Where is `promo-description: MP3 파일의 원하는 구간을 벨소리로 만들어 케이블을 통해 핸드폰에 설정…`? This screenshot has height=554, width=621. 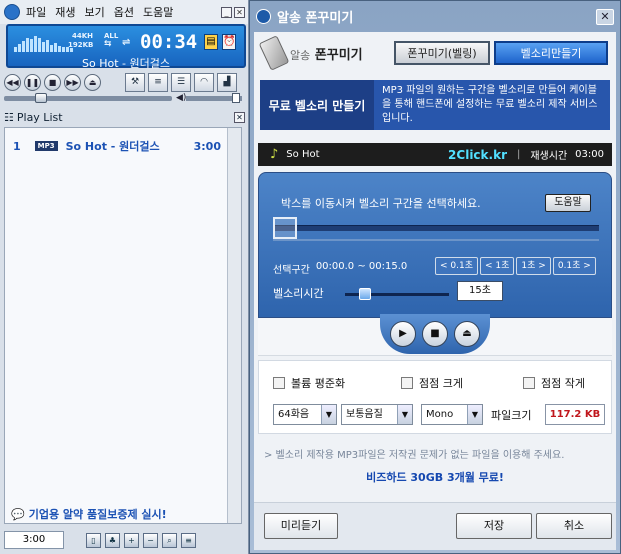
promo-description: MP3 파일의 원하는 구간을 벨소리로 만들어 케이블을 통해 핸드폰에 설정… is located at coordinates (492, 105).